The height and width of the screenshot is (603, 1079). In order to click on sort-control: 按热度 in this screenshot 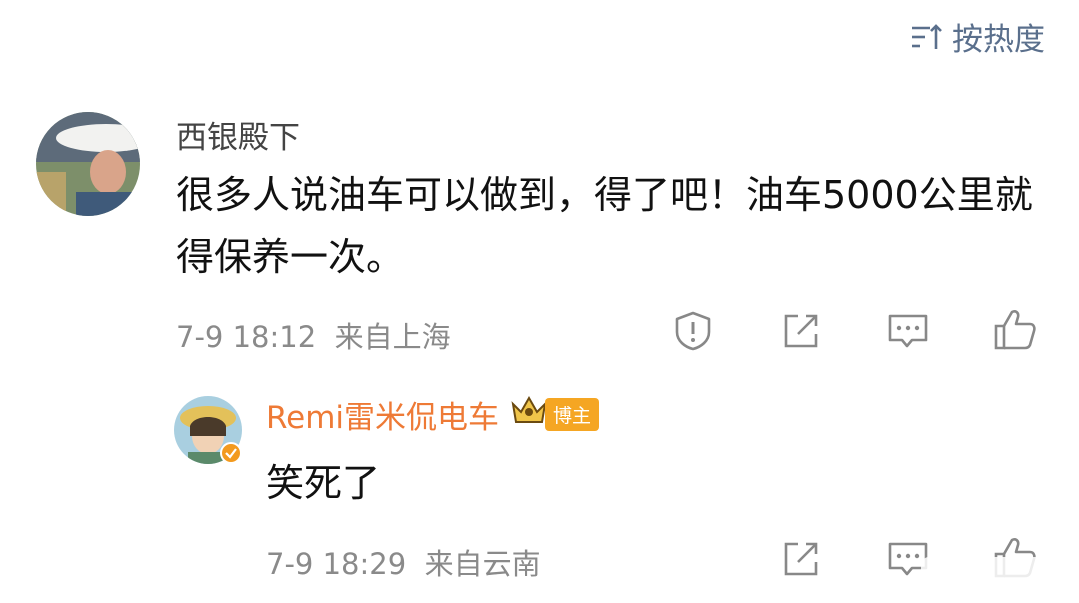, I will do `click(977, 36)`.